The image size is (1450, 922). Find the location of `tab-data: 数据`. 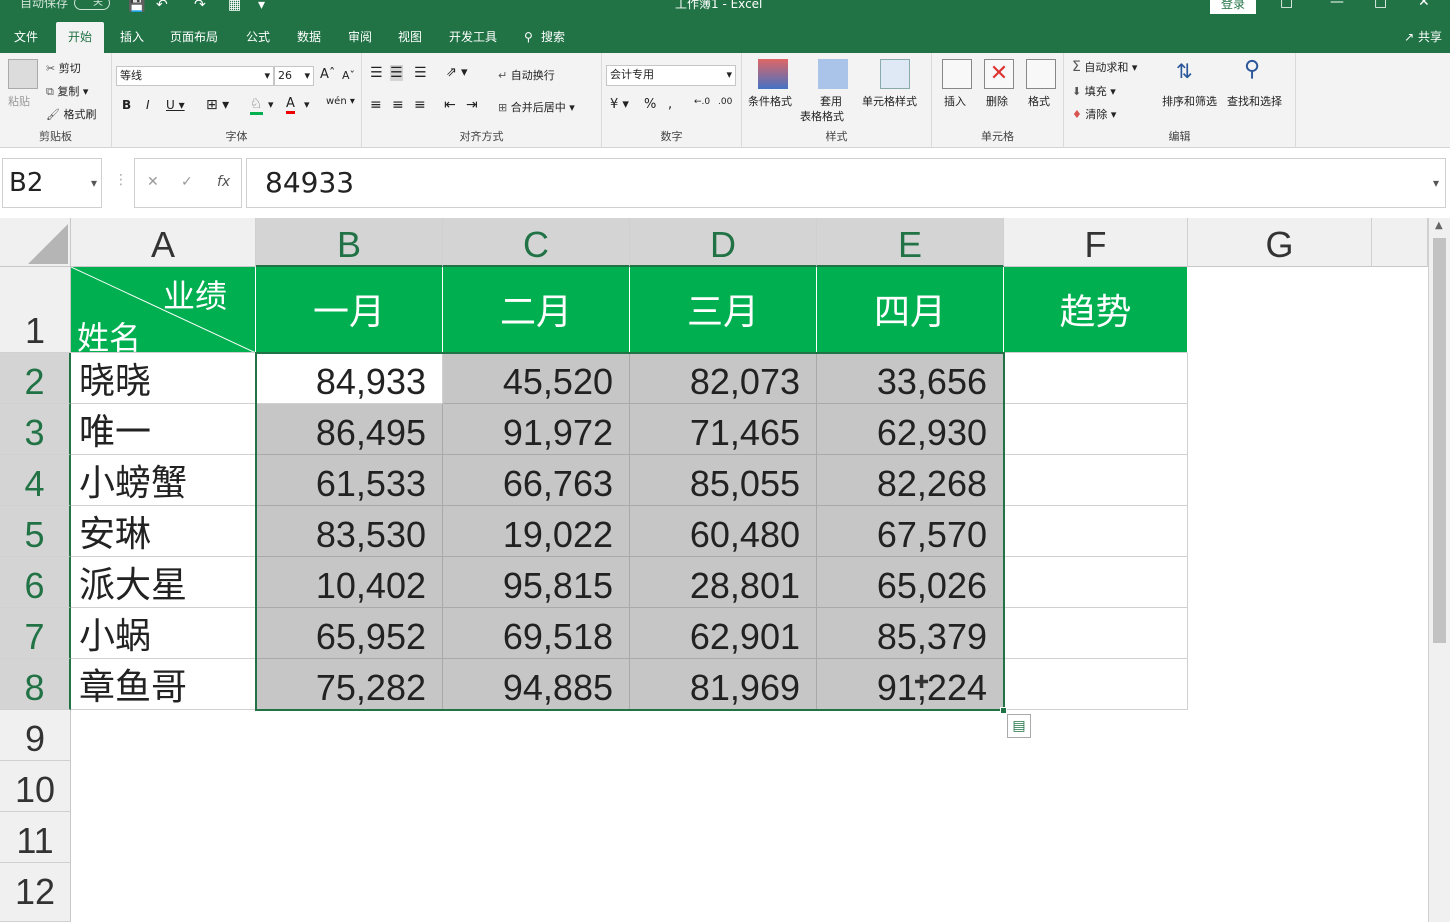

tab-data: 数据 is located at coordinates (309, 37).